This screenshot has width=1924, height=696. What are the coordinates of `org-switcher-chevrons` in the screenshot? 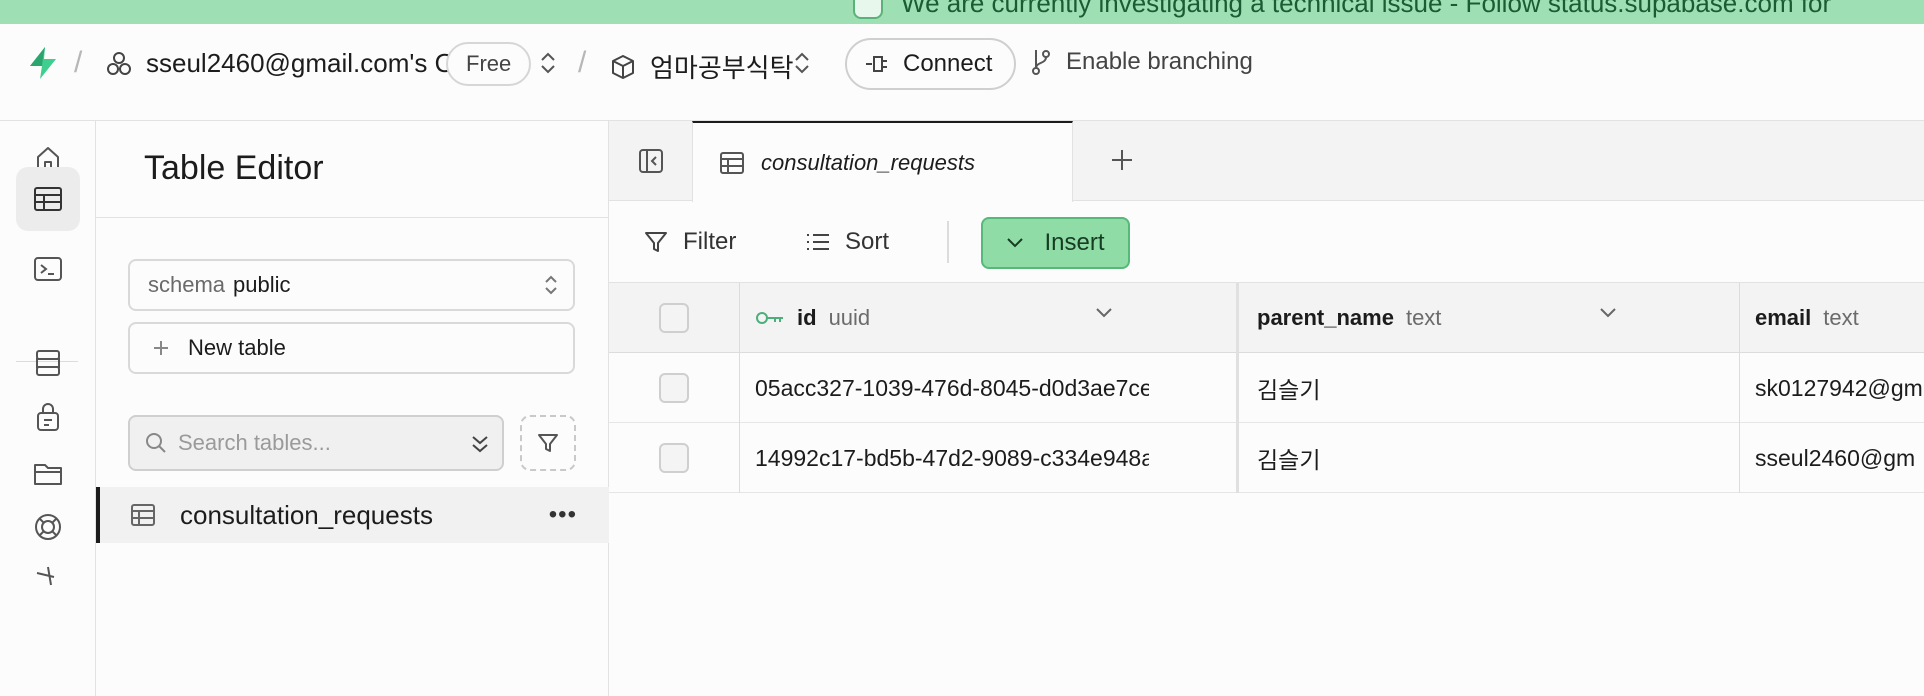 It's located at (548, 63).